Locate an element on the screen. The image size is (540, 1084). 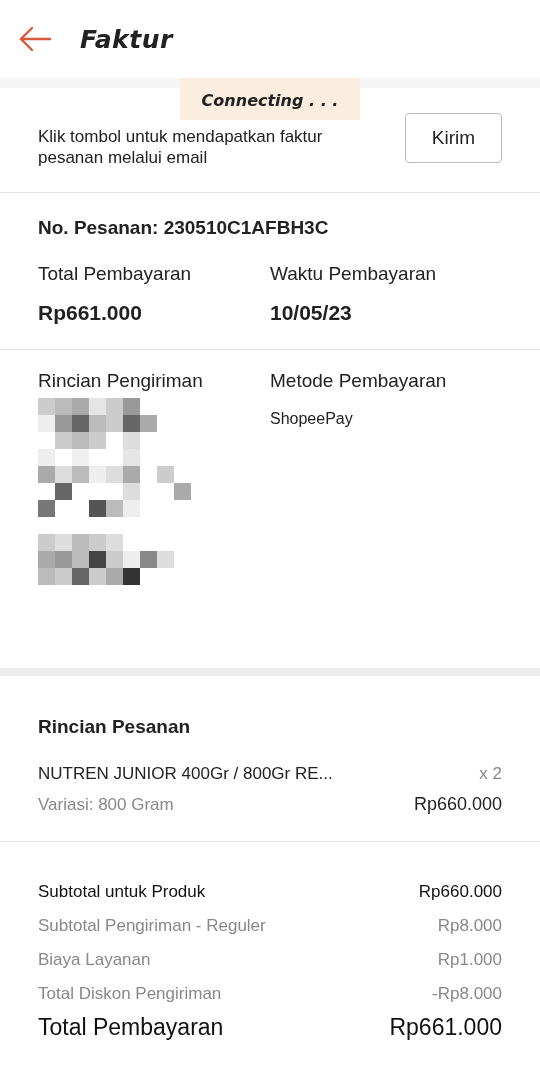
order-number: No. Pesanan: 230510C1AFBH3C is located at coordinates (184, 228).